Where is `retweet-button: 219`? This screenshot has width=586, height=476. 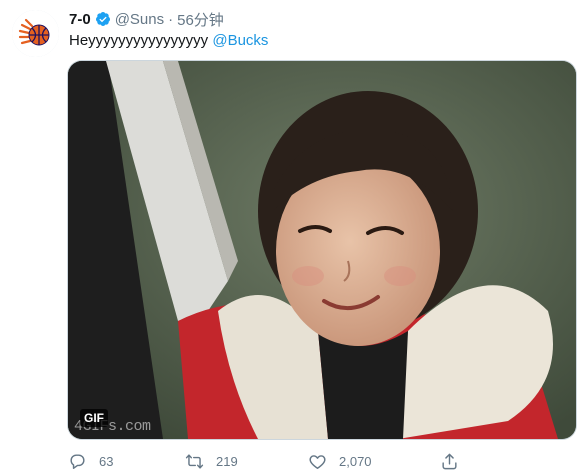 retweet-button: 219 is located at coordinates (211, 461).